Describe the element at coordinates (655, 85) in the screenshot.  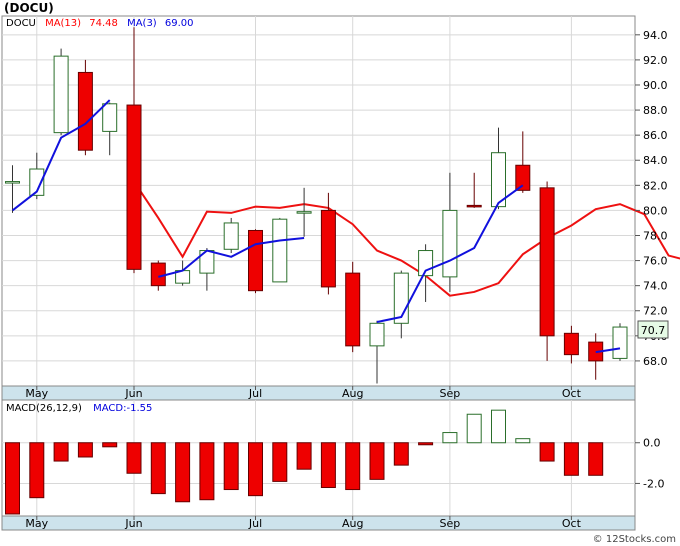
I see `price-y-tick-label: 90.0` at that location.